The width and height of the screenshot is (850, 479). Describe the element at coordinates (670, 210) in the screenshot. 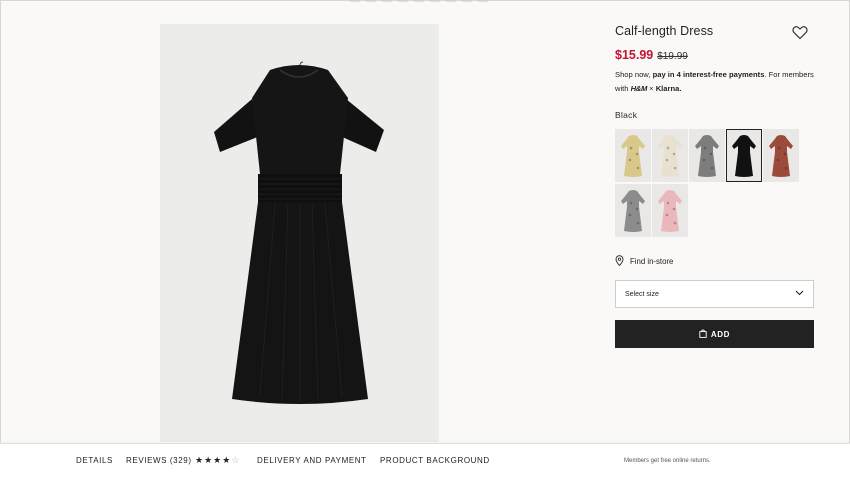

I see `color-swatch-light-pink` at that location.